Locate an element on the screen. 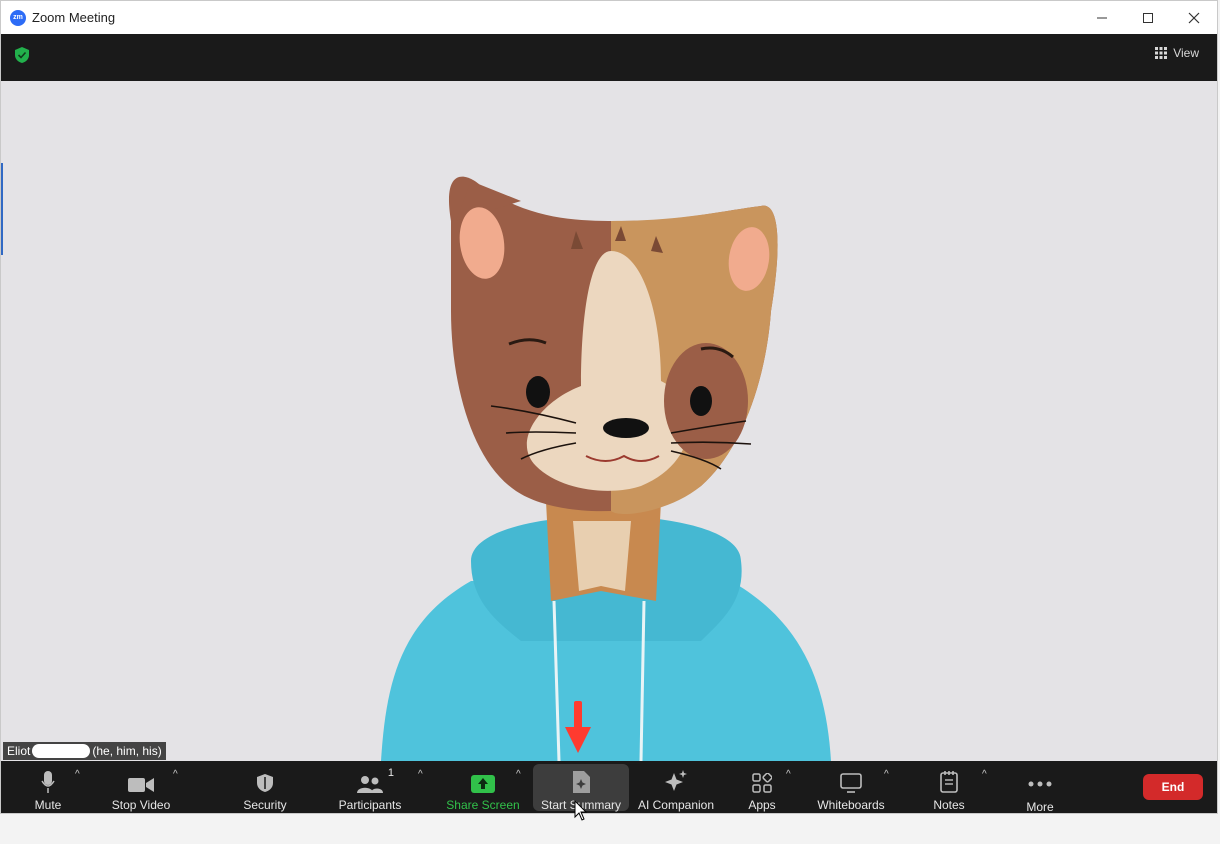  video-options-chevron-up-icon: ^ is located at coordinates (175, 774).